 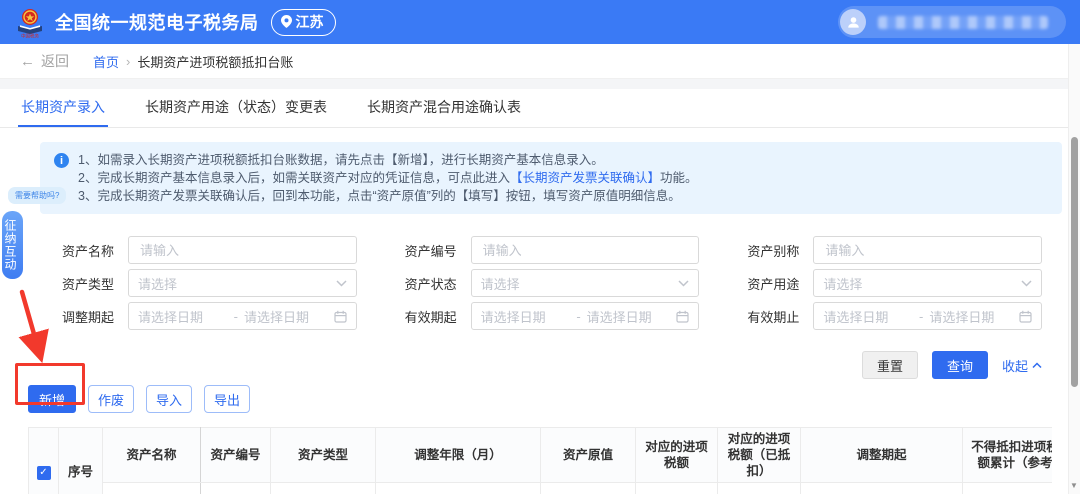 I want to click on col-original-value: 资产原值, so click(x=588, y=455).